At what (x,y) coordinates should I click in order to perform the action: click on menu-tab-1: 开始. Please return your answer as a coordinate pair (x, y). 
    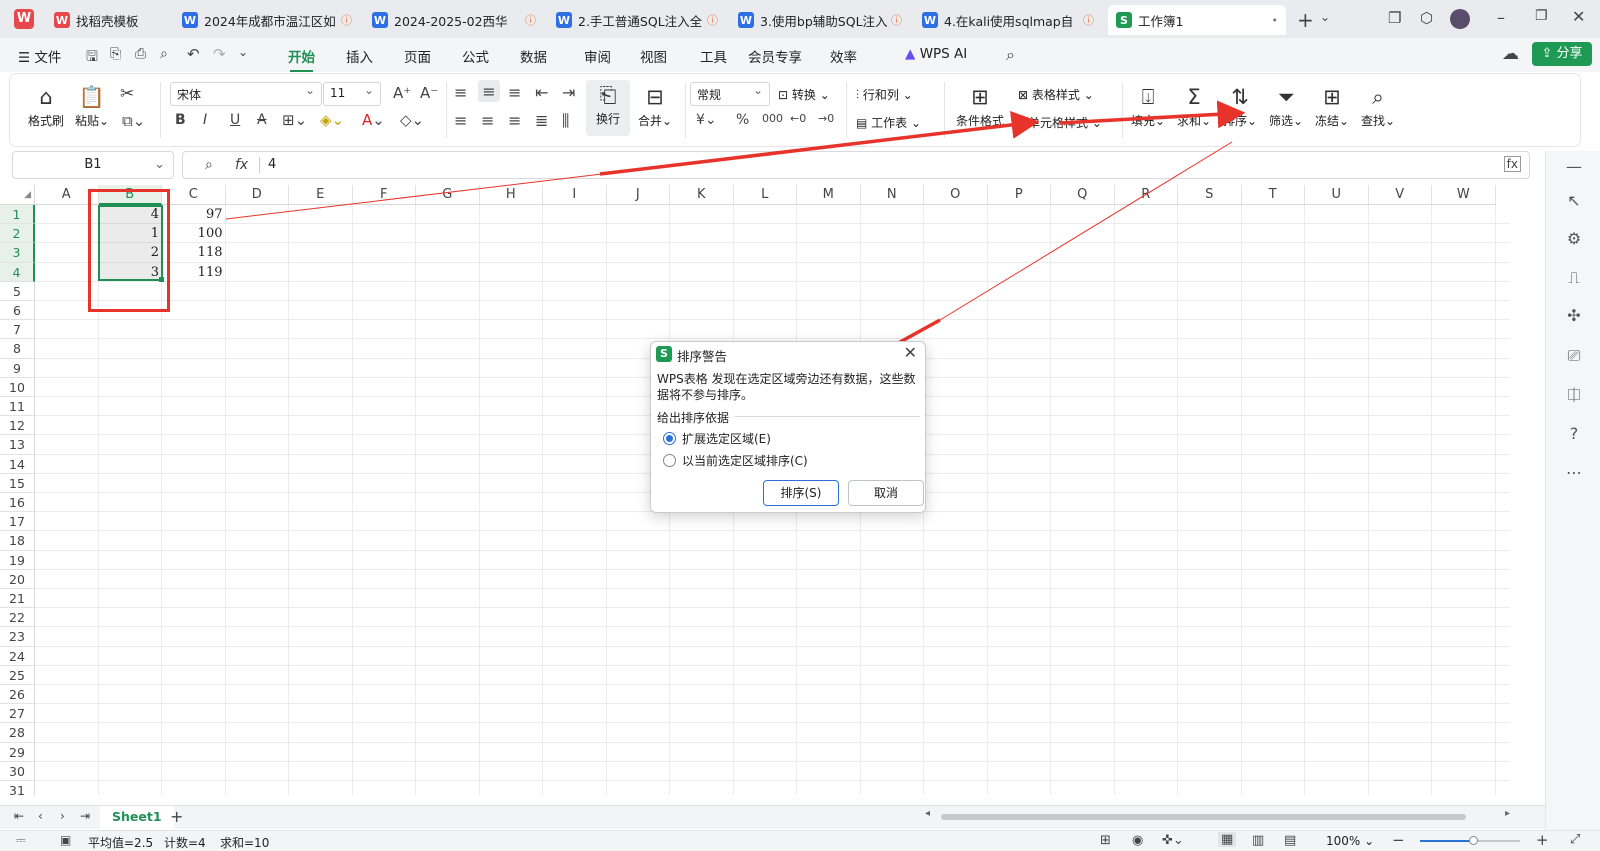
    Looking at the image, I should click on (301, 59).